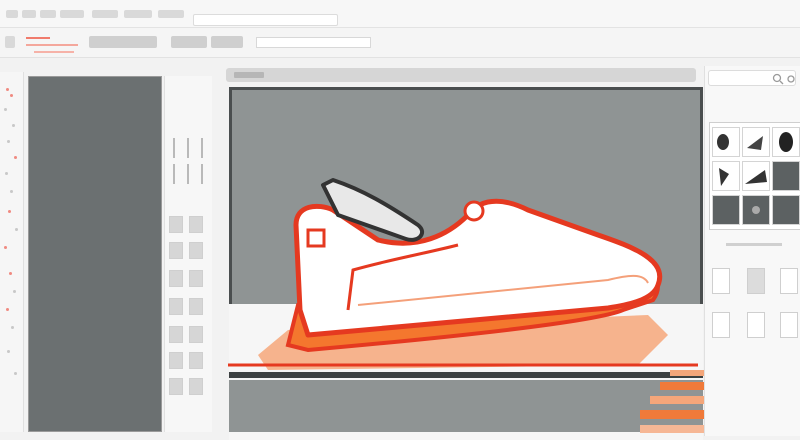 Image resolution: width=800 pixels, height=440 pixels. What do you see at coordinates (313, 42) in the screenshot?
I see `toolbar-input` at bounding box center [313, 42].